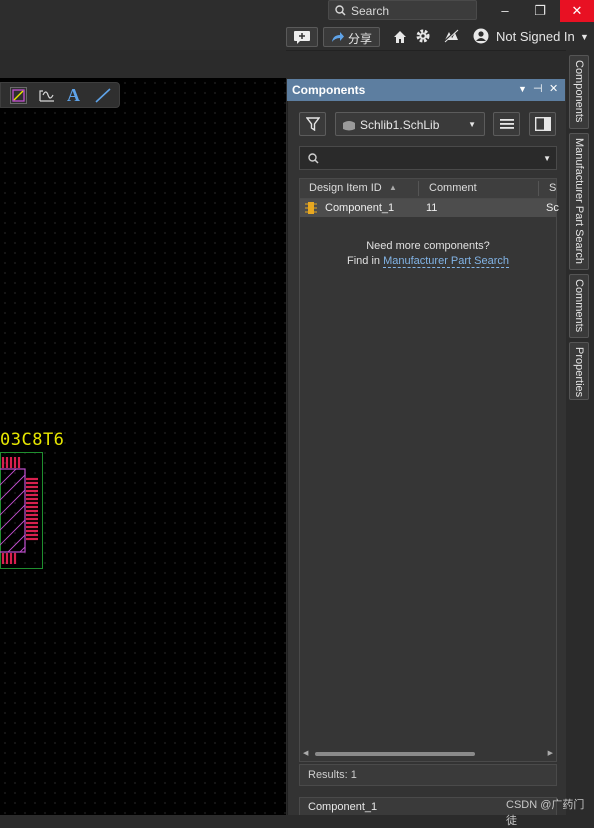  I want to click on horizontal-scrollbar: ◀ ▶, so click(428, 754).